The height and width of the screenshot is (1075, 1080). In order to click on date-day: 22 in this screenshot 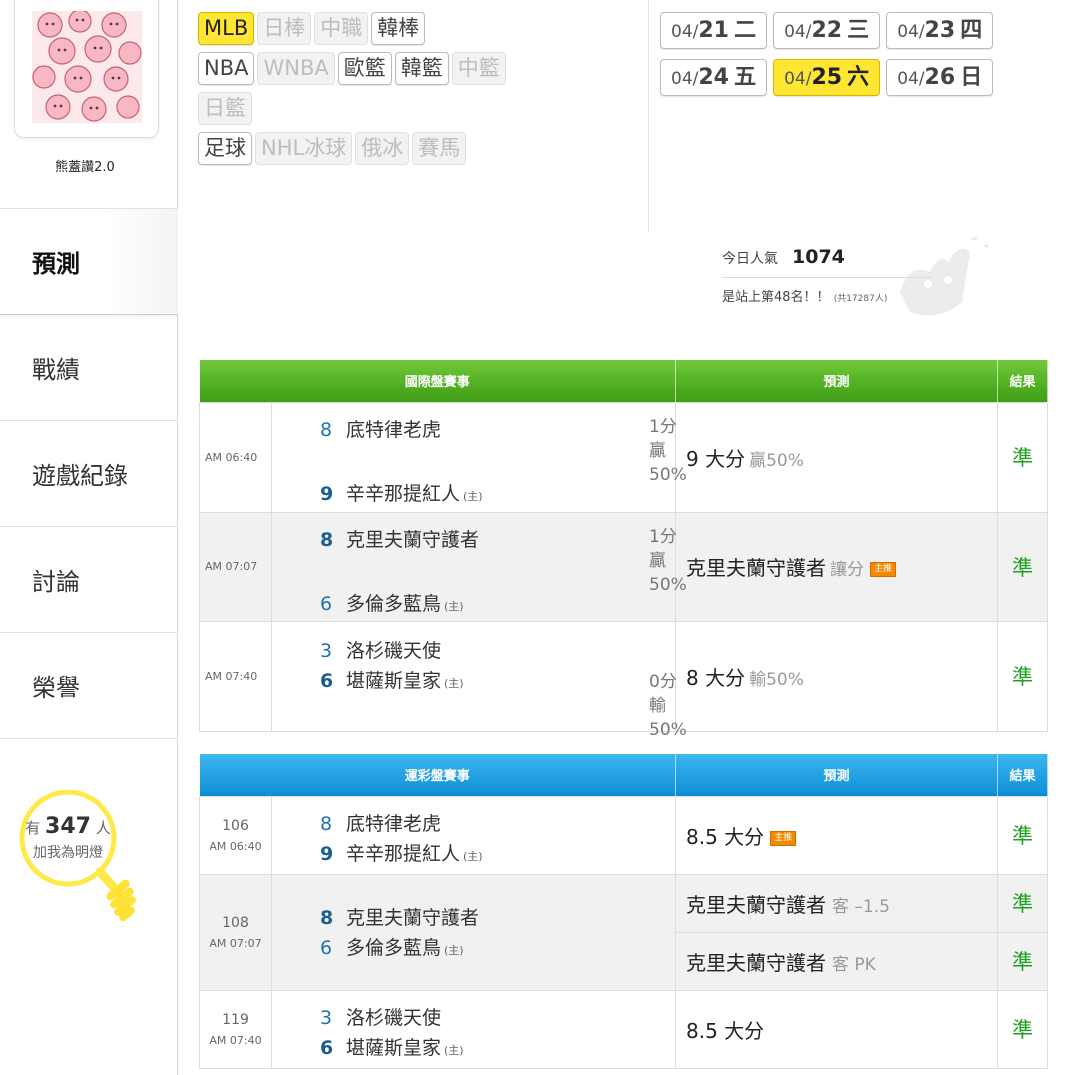, I will do `click(827, 30)`.